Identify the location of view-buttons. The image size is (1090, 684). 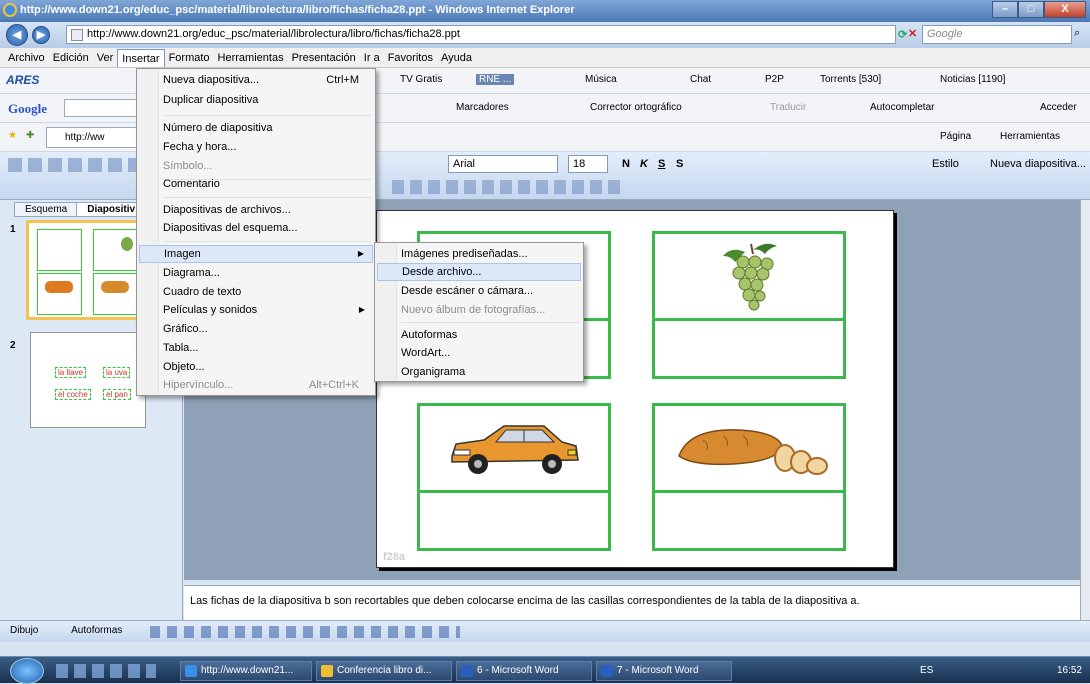
(91, 610).